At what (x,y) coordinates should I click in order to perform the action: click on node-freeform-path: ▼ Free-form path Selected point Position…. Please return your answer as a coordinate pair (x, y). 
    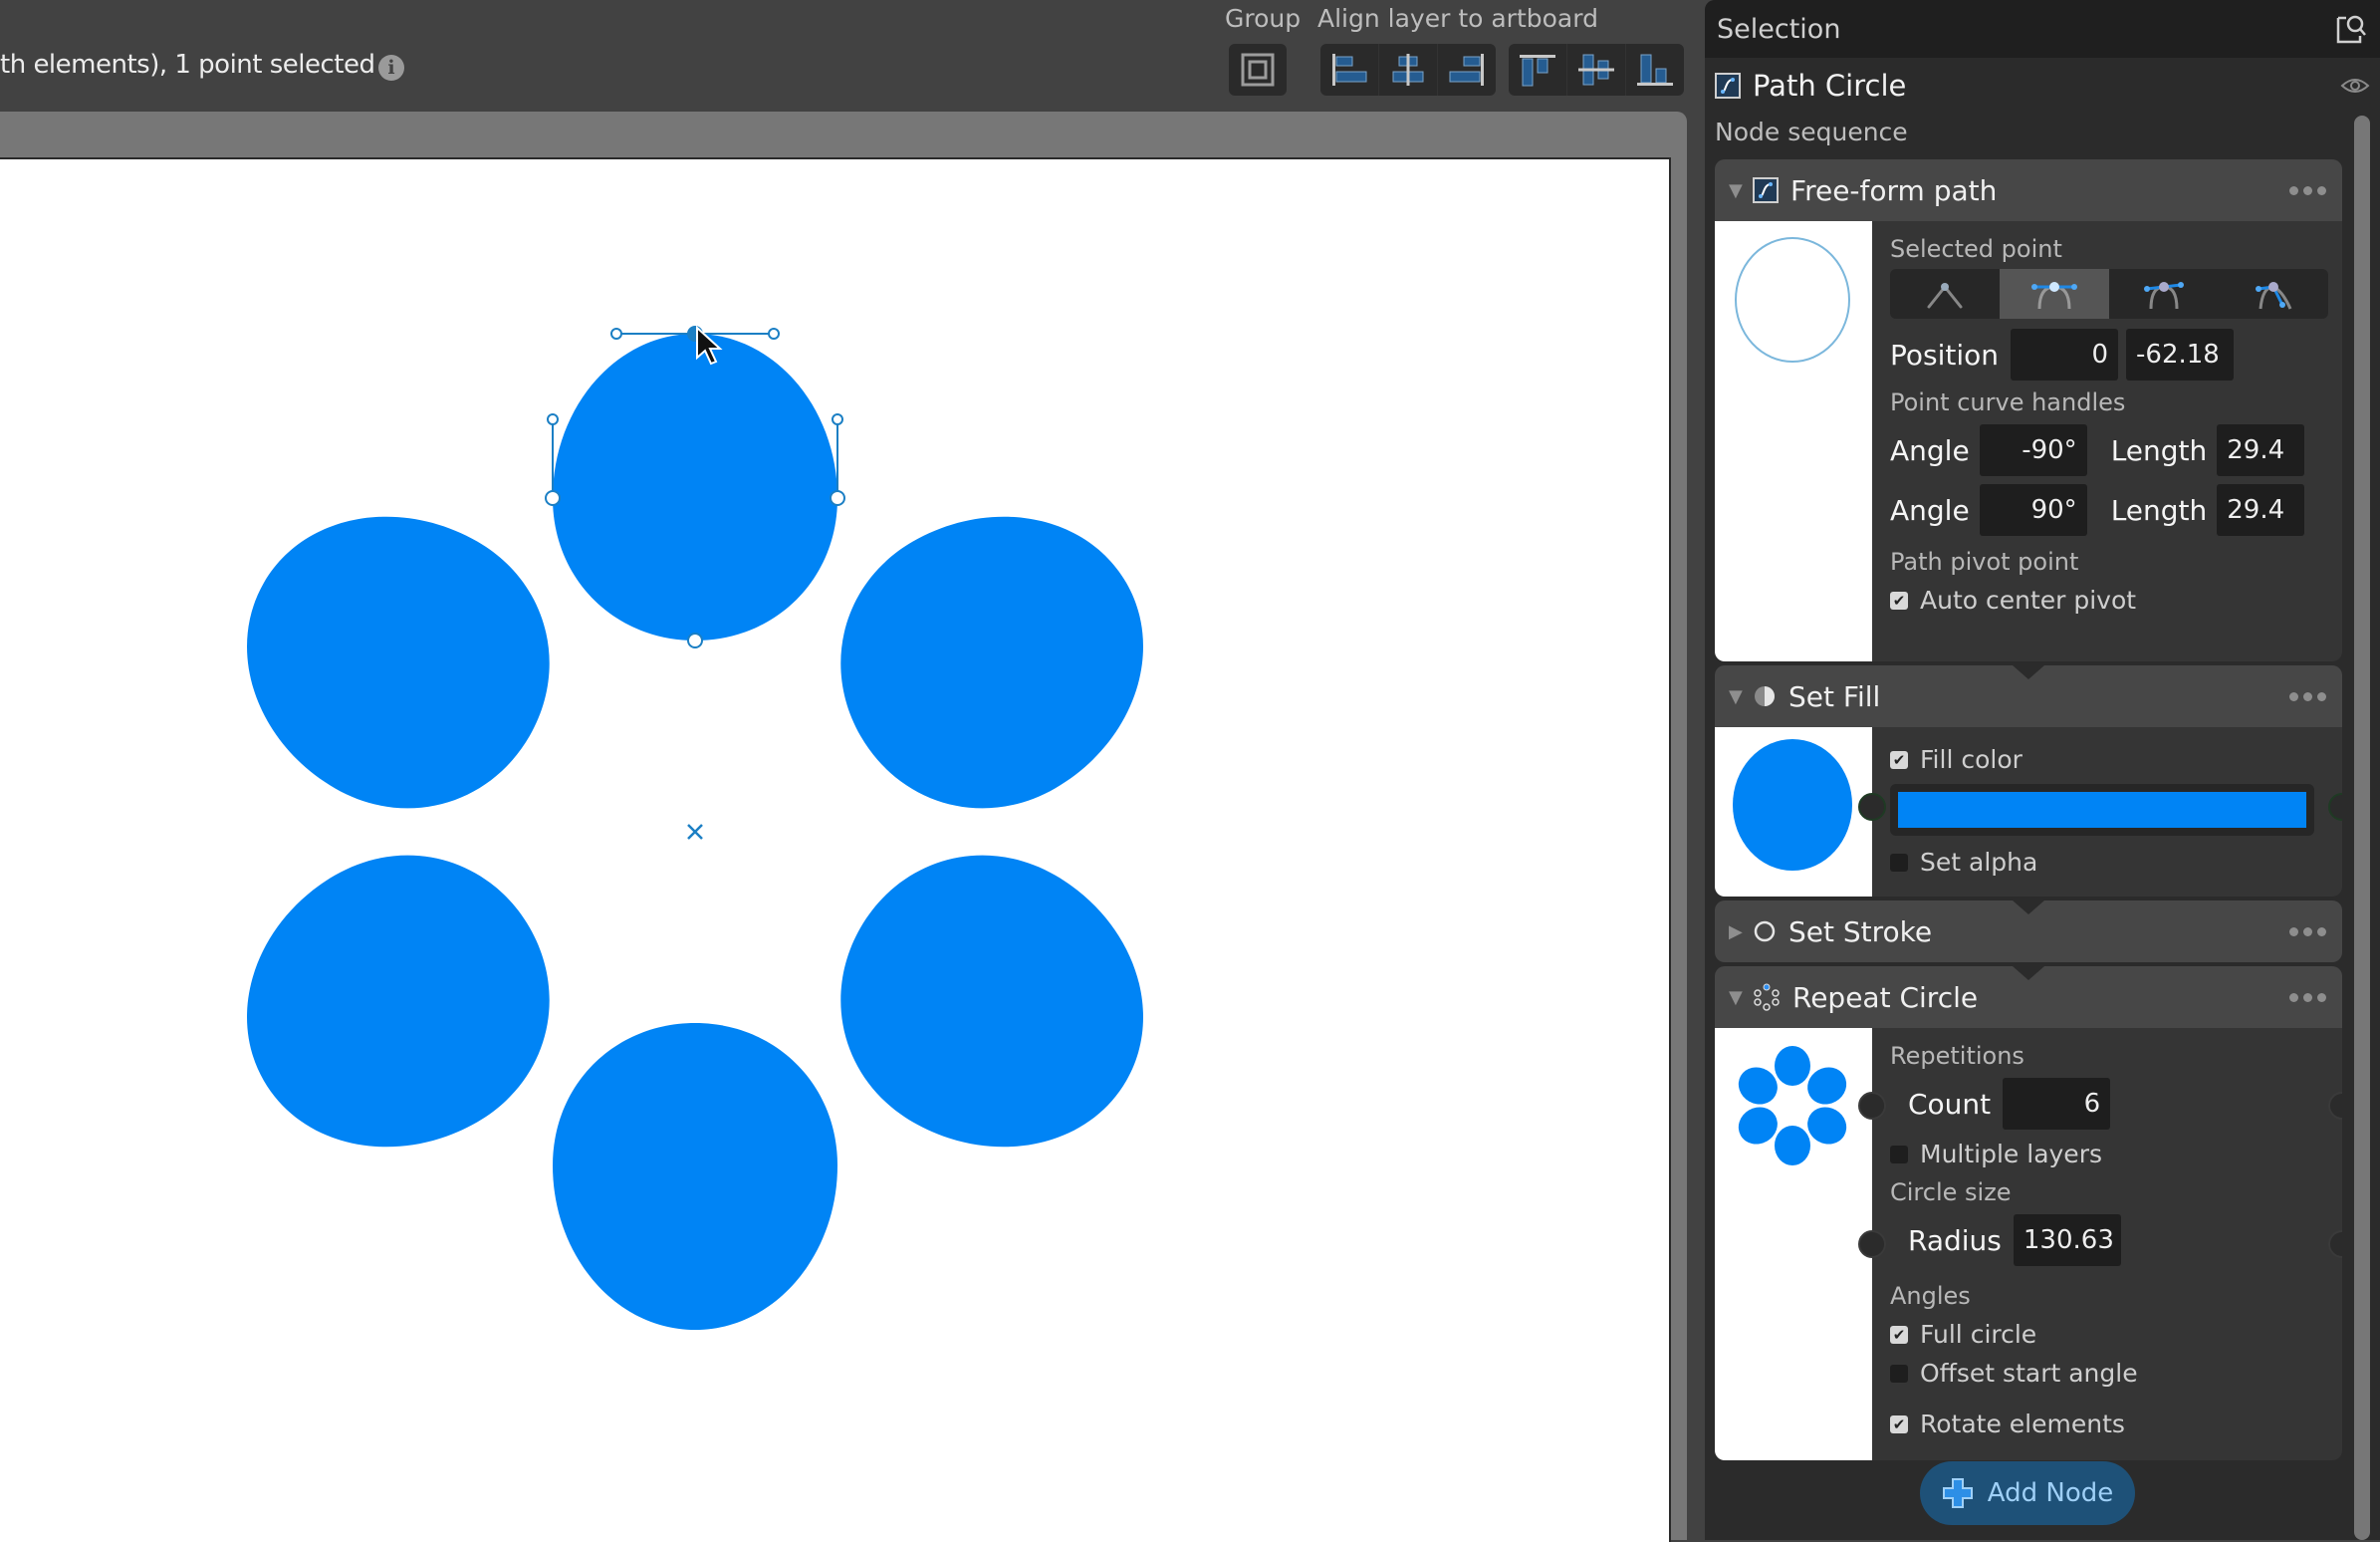
    Looking at the image, I should click on (2028, 410).